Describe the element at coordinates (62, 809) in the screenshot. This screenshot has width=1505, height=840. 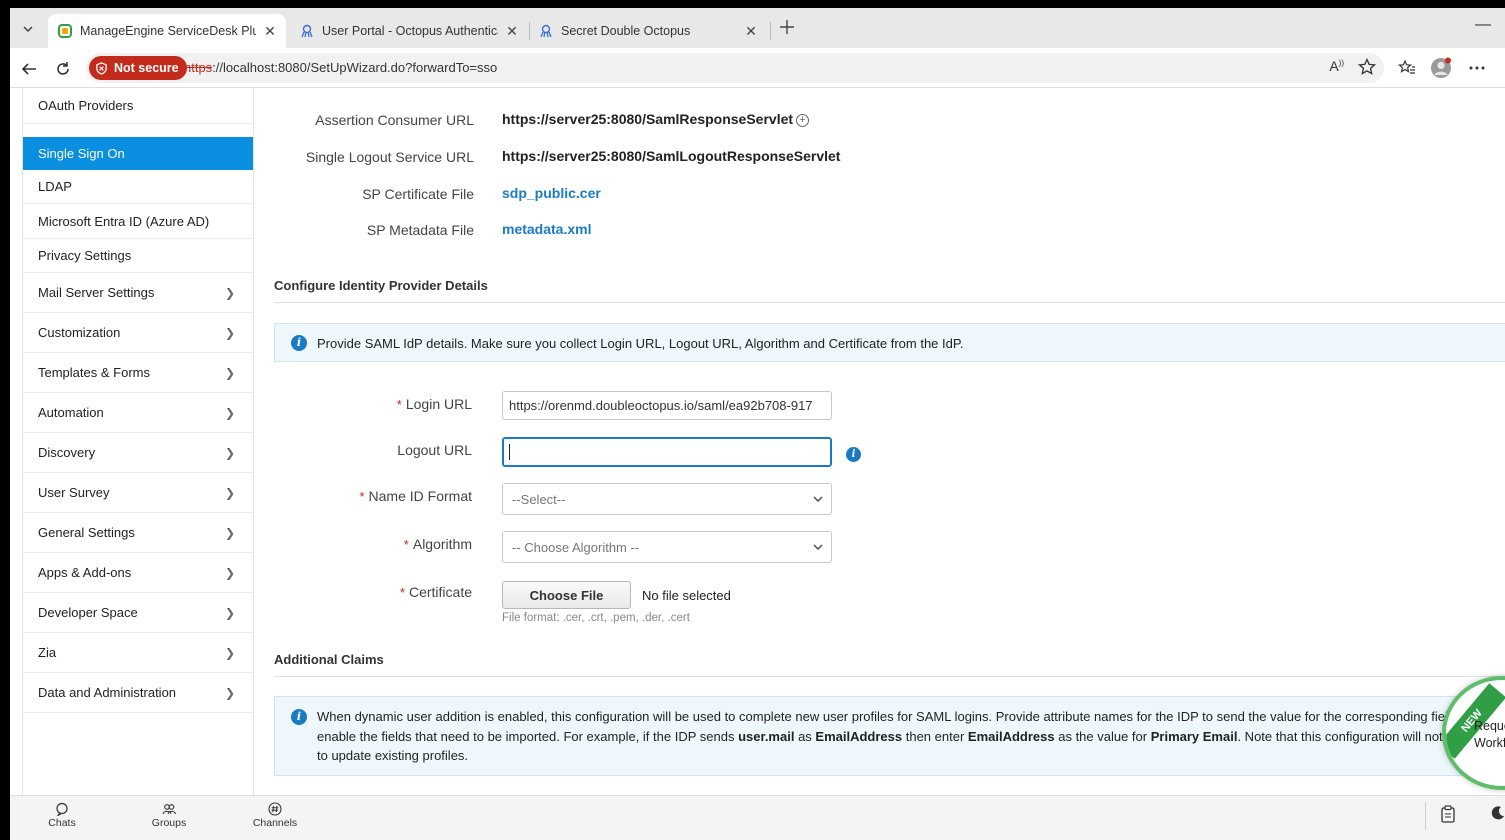
I see `chat-bubble-icon` at that location.